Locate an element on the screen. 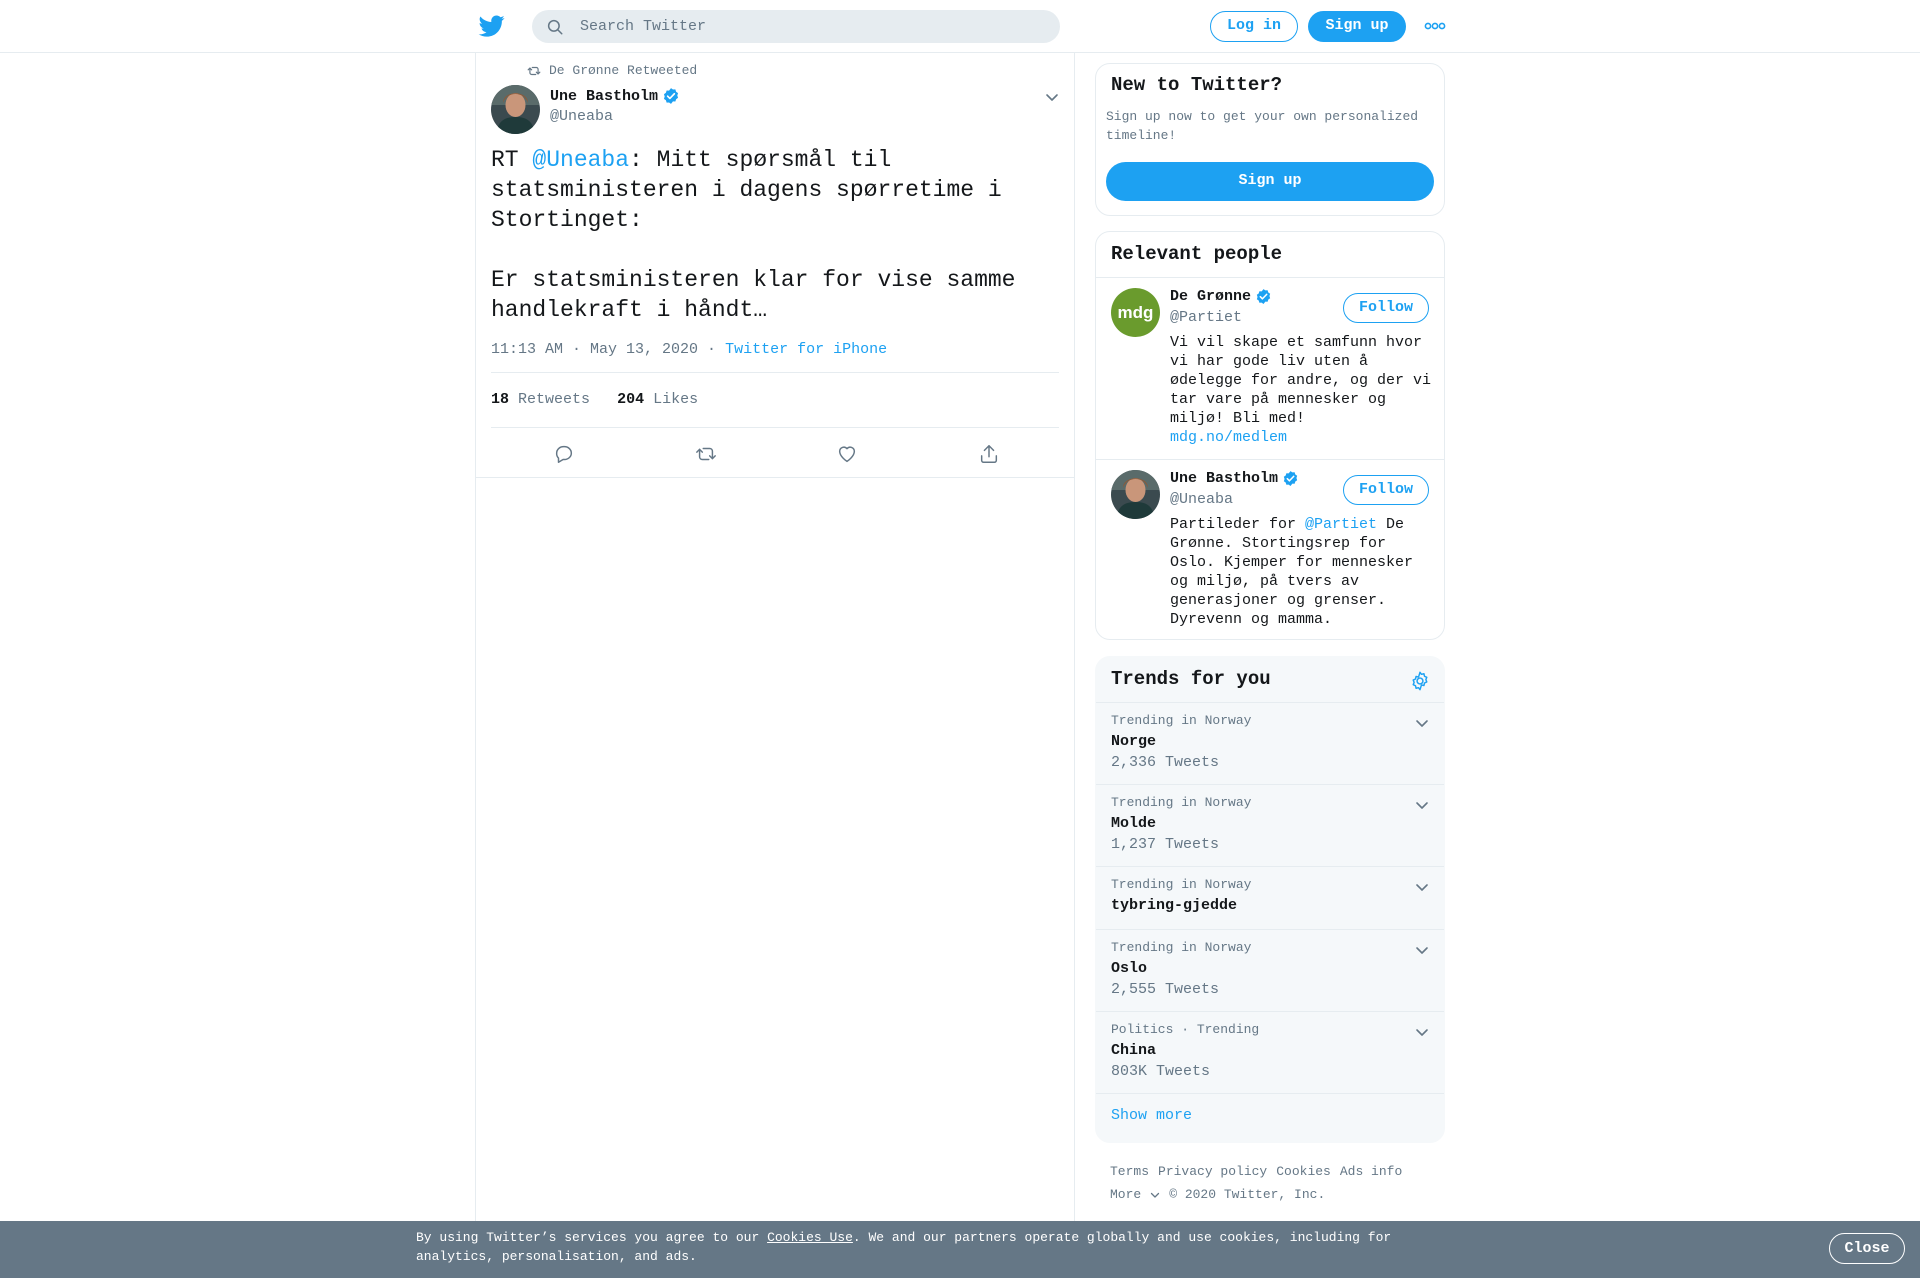 The width and height of the screenshot is (1920, 1278). trend-name: China is located at coordinates (1133, 1050).